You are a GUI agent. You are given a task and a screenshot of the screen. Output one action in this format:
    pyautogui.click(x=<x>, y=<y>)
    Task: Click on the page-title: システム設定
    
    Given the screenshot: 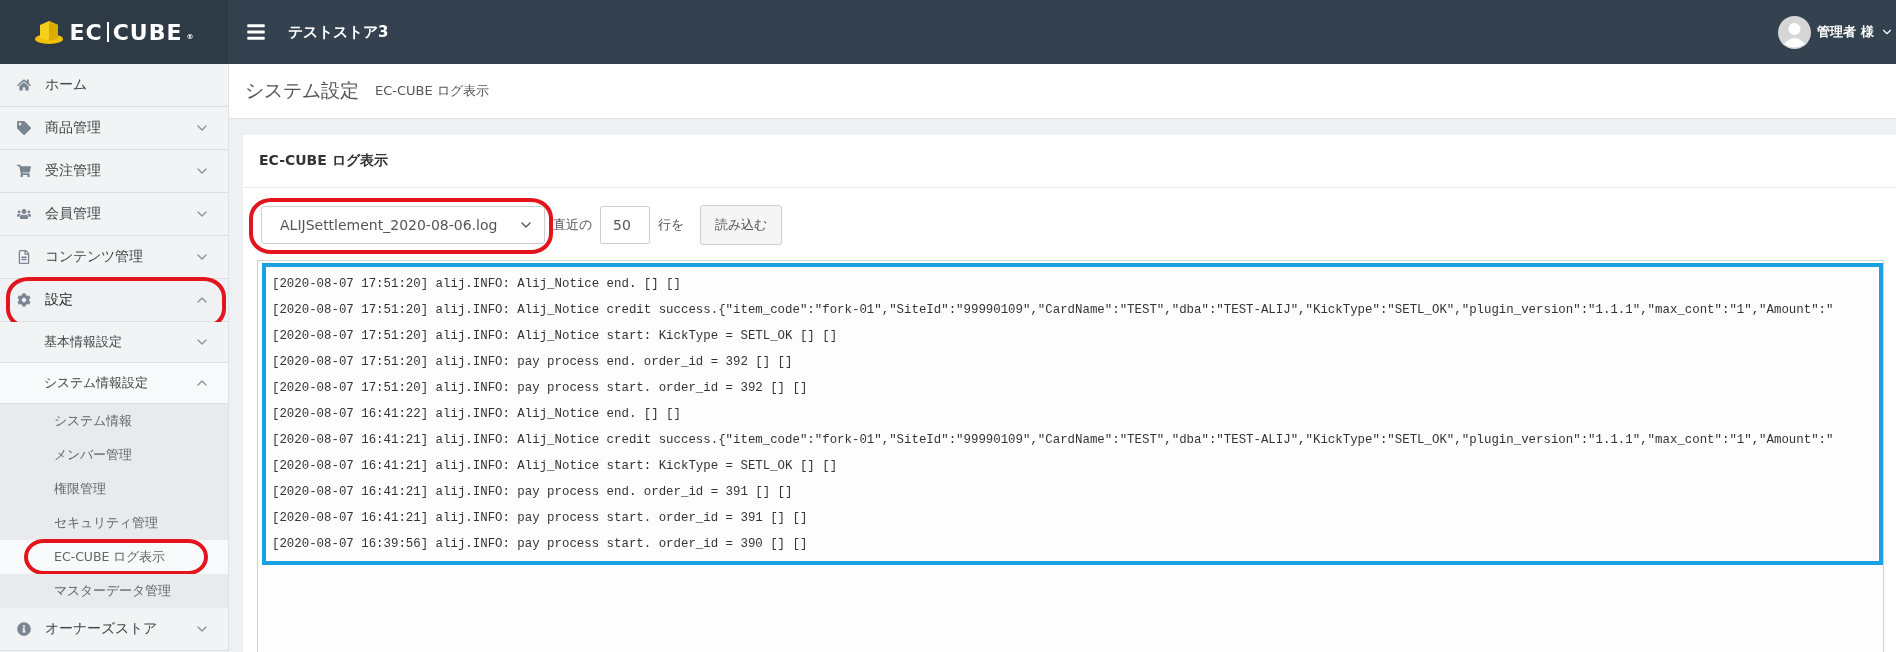 What is the action you would take?
    pyautogui.click(x=302, y=90)
    